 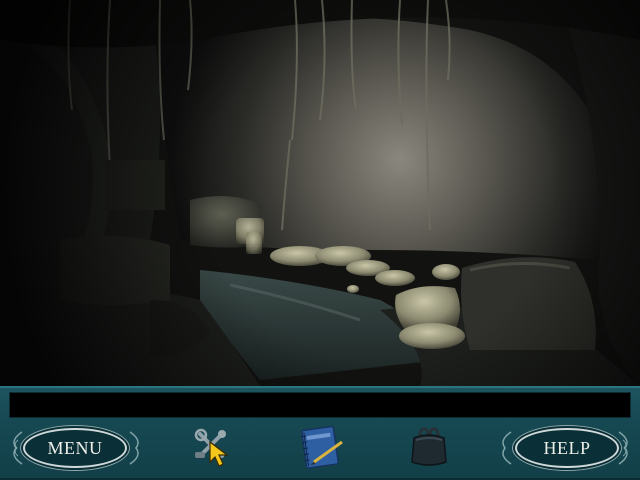 What do you see at coordinates (507, 448) in the screenshot?
I see `flourish-right-inner-icon` at bounding box center [507, 448].